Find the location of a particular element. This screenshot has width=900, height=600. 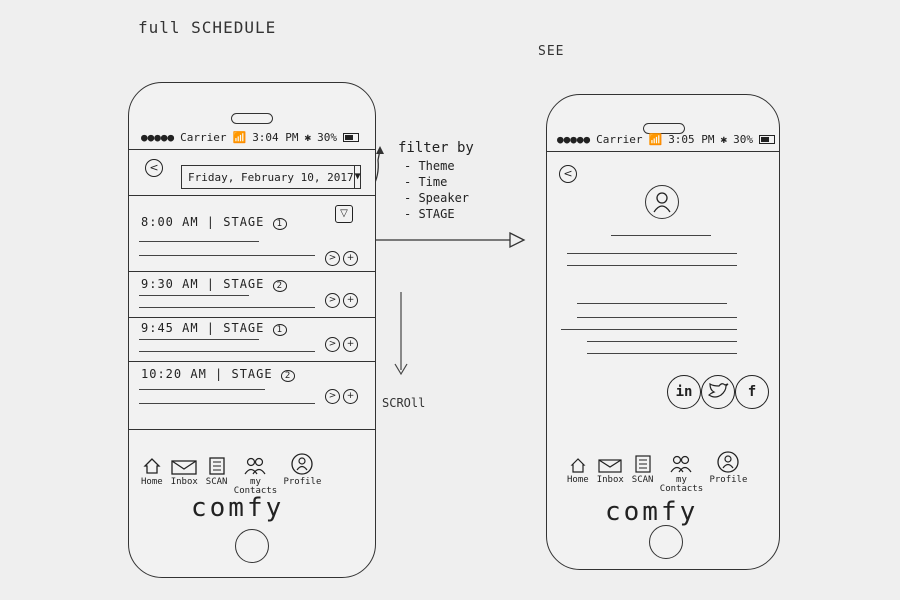

status-bar: ●●●●● Carrier 📶 3:05 PM ✱ 30% is located at coordinates (666, 139).